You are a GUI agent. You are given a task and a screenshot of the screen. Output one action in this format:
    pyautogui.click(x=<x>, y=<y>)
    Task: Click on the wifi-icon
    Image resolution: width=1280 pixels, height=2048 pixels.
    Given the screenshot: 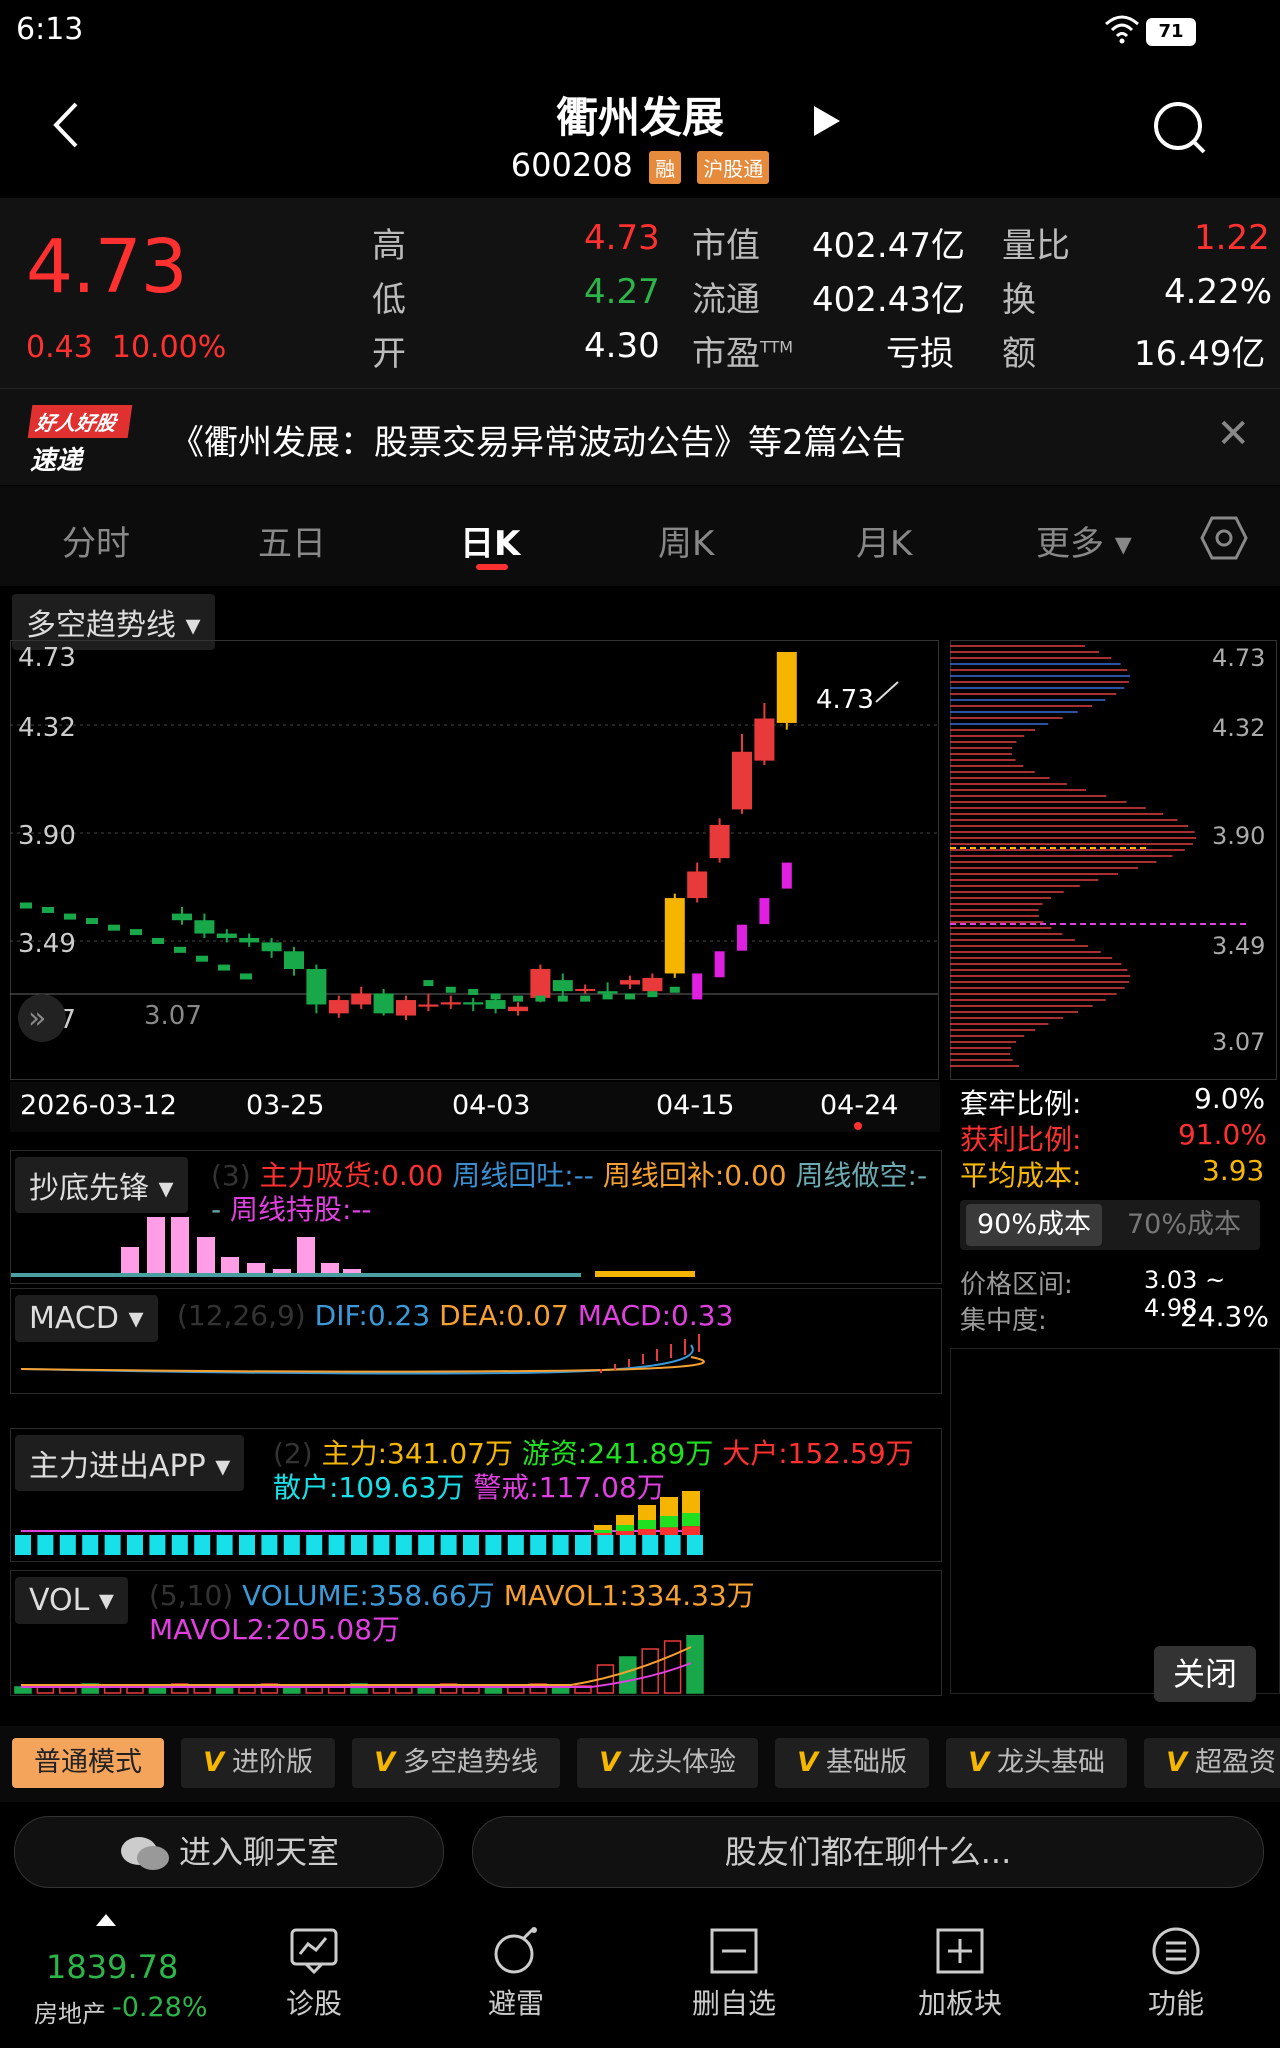 What is the action you would take?
    pyautogui.click(x=1122, y=29)
    